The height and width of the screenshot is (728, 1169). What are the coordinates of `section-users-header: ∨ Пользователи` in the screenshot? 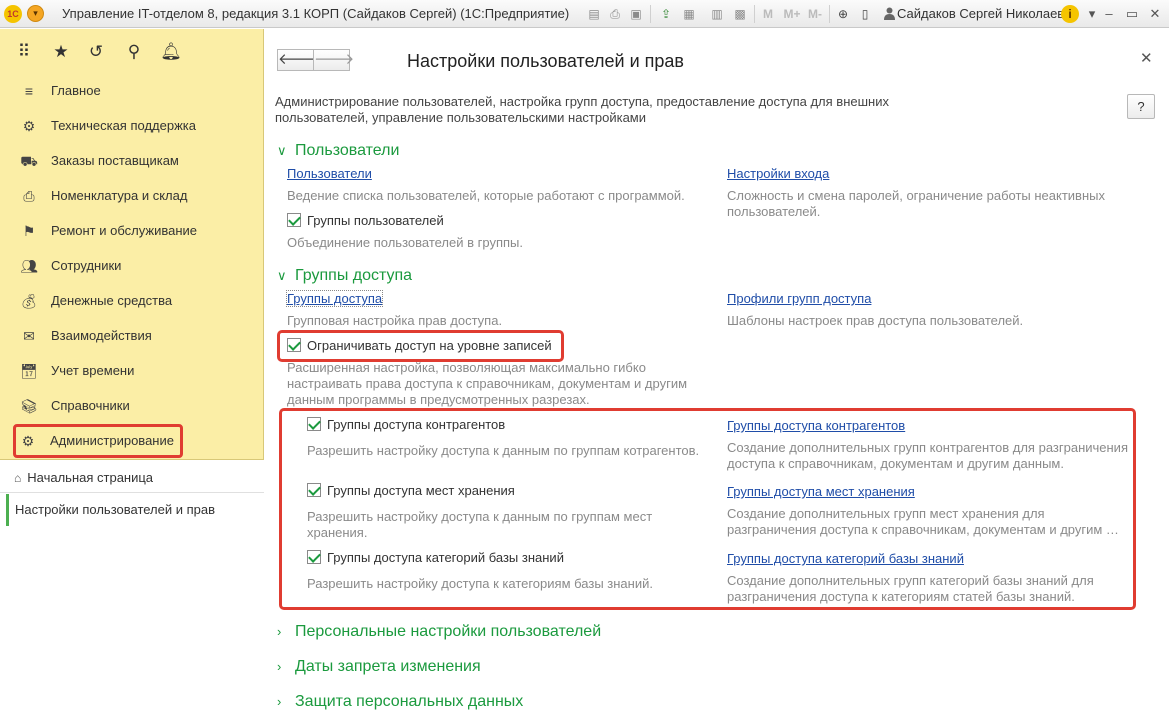 It's located at (338, 151).